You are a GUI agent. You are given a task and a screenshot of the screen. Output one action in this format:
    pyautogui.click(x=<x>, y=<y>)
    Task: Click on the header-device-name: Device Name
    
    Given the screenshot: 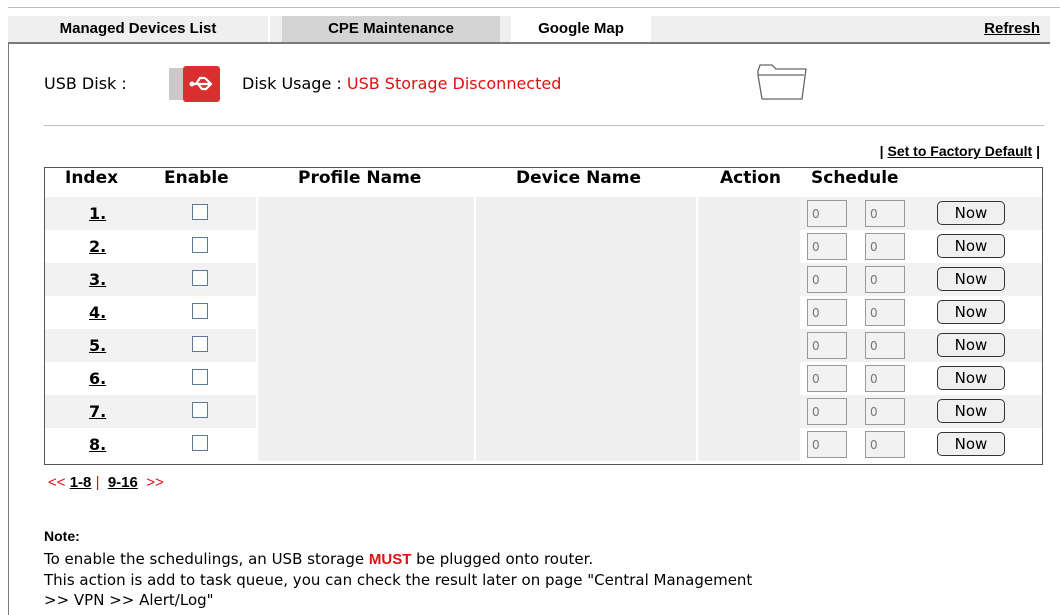 What is the action you would take?
    pyautogui.click(x=579, y=178)
    